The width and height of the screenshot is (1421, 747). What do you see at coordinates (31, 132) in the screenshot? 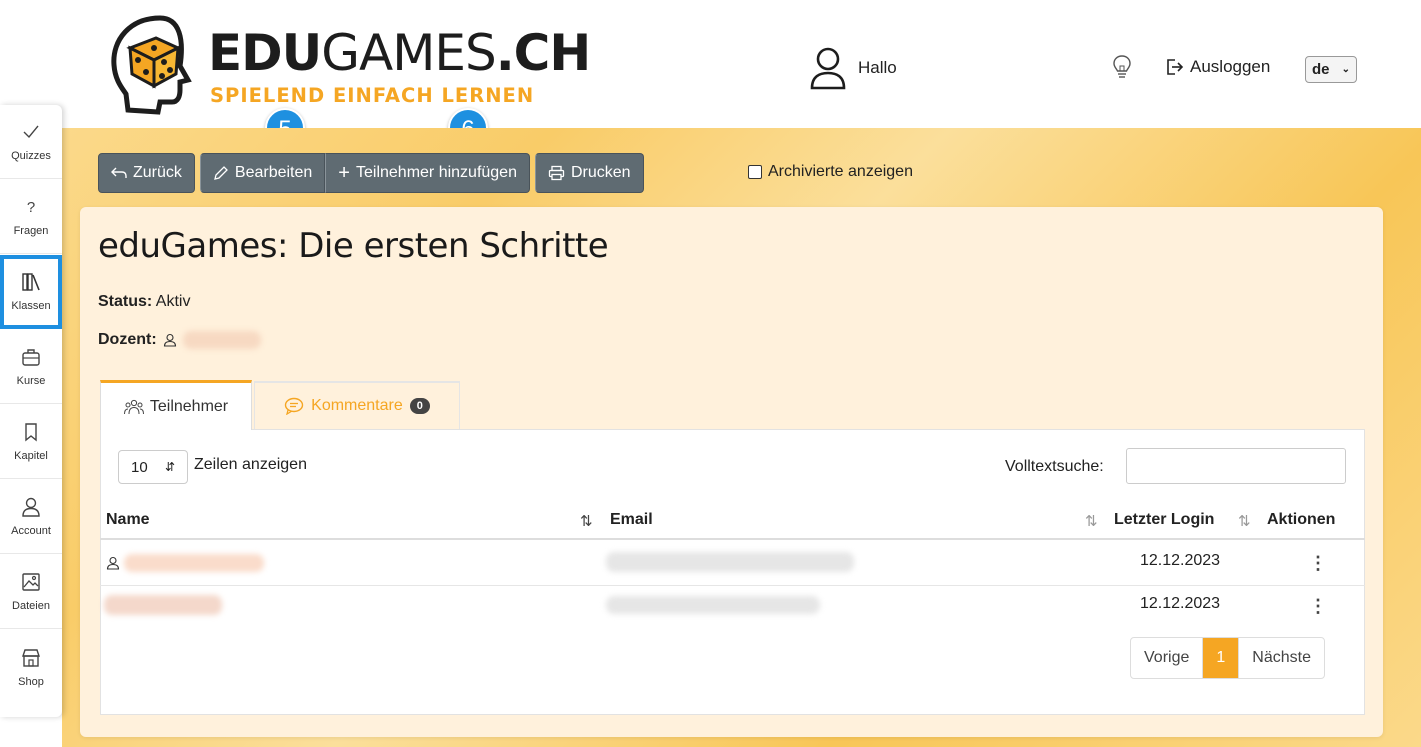
I see `check-icon` at bounding box center [31, 132].